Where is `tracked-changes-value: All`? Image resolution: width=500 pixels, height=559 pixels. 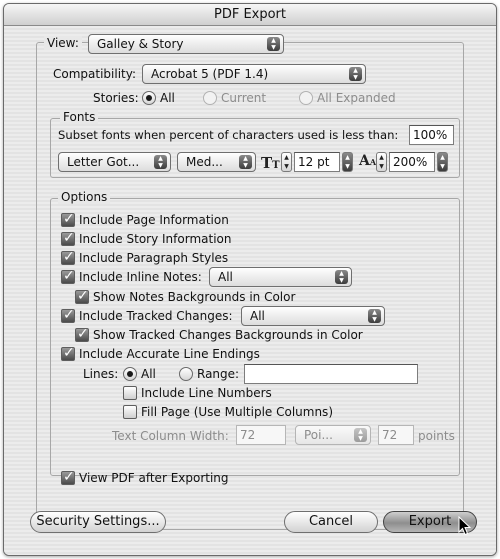
tracked-changes-value: All is located at coordinates (257, 316).